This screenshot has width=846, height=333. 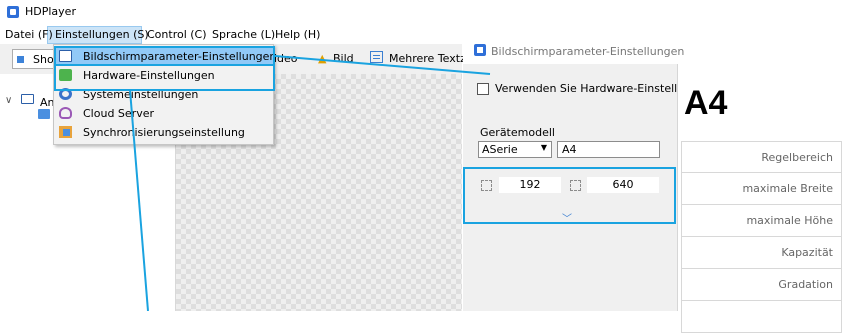 What do you see at coordinates (382, 65) in the screenshot?
I see `callout-line-dialog` at bounding box center [382, 65].